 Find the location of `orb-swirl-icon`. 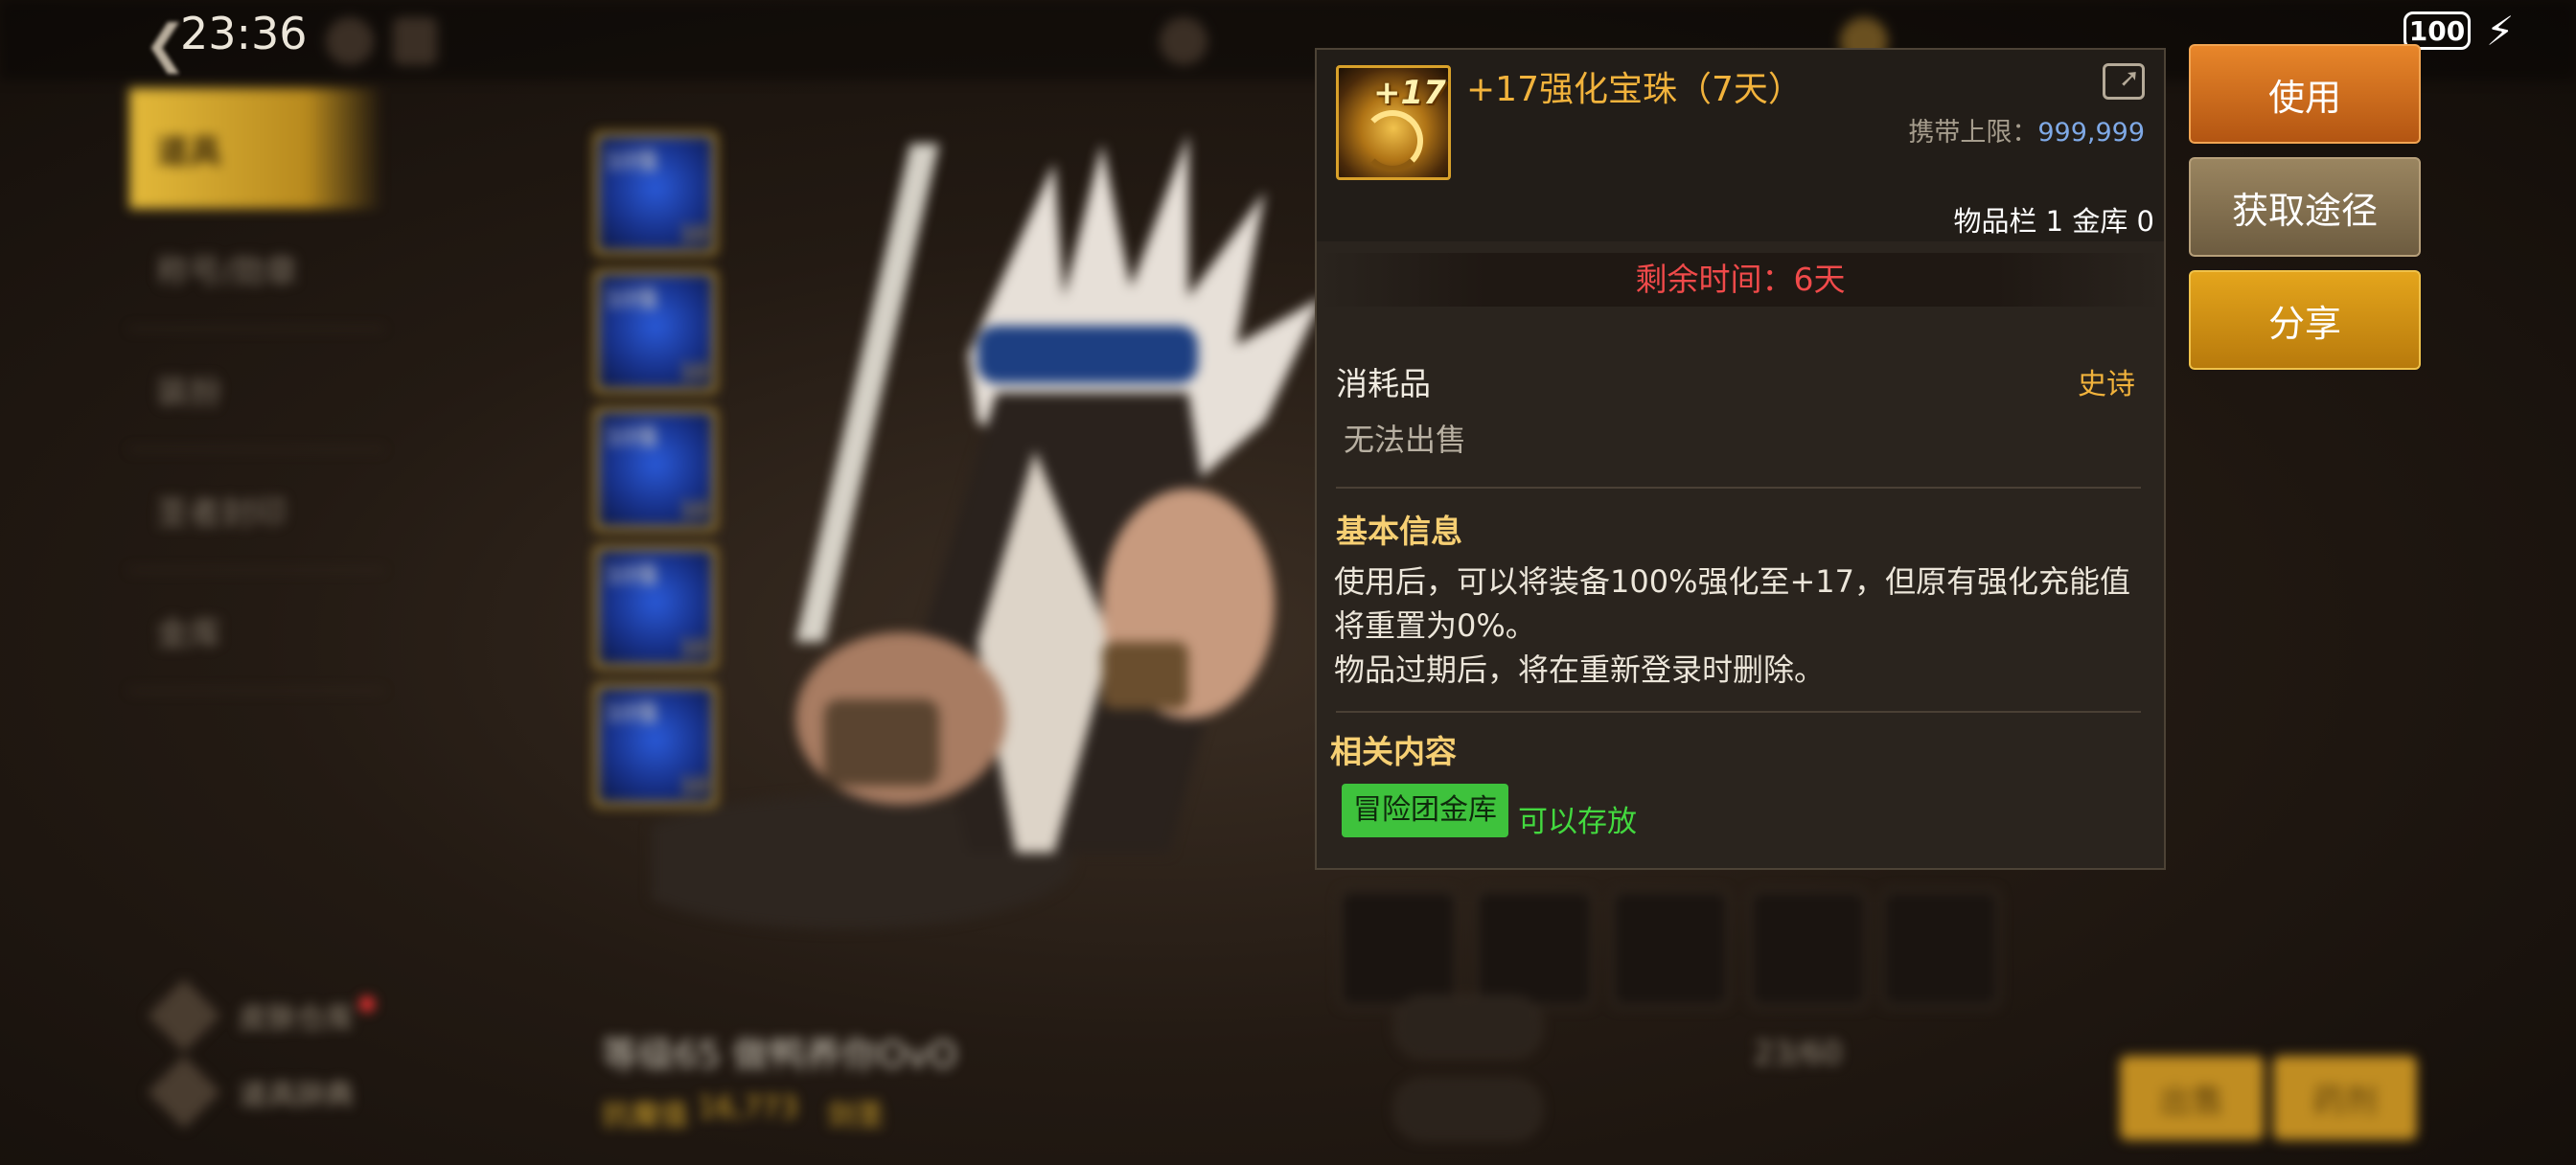

orb-swirl-icon is located at coordinates (1392, 140).